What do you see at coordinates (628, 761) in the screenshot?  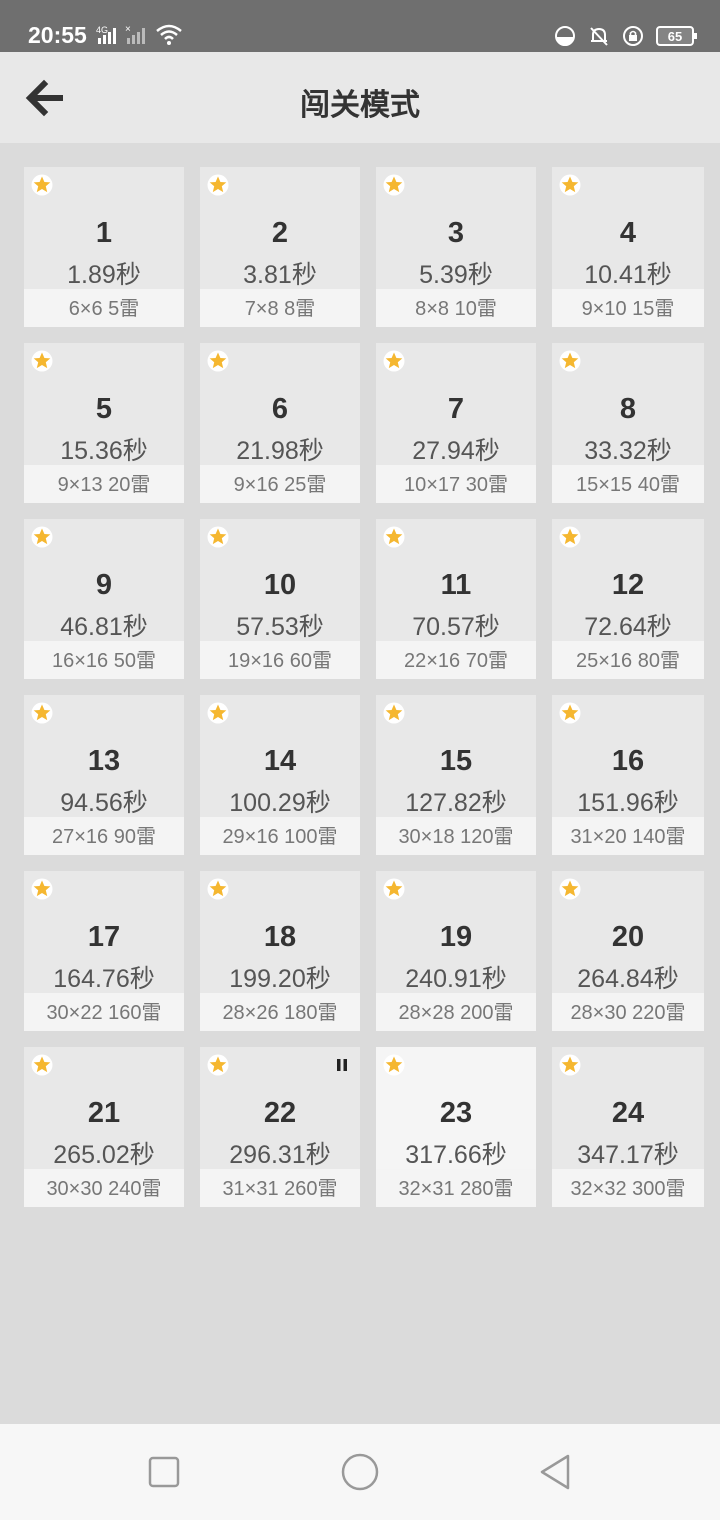 I see `level-number: 16` at bounding box center [628, 761].